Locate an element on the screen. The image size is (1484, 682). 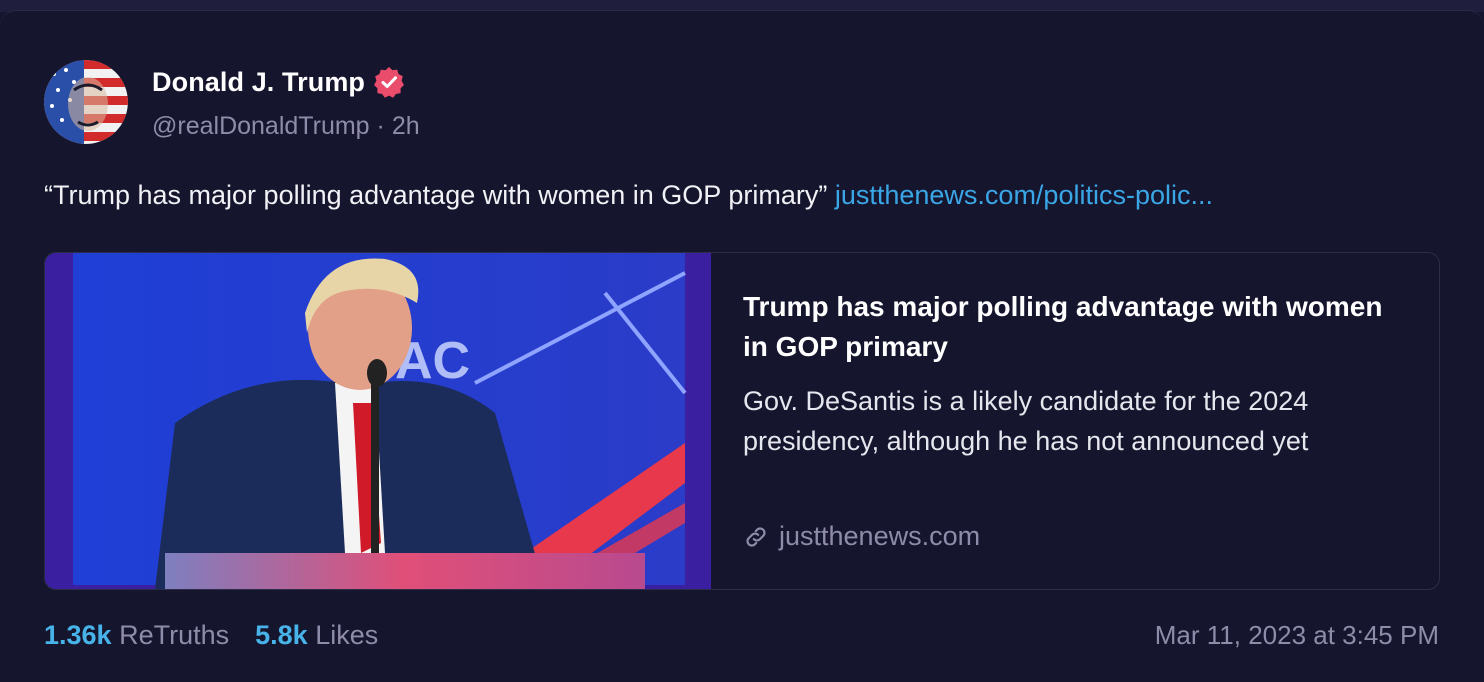
retruths-stat: 1.36k ReTruths is located at coordinates (136, 635).